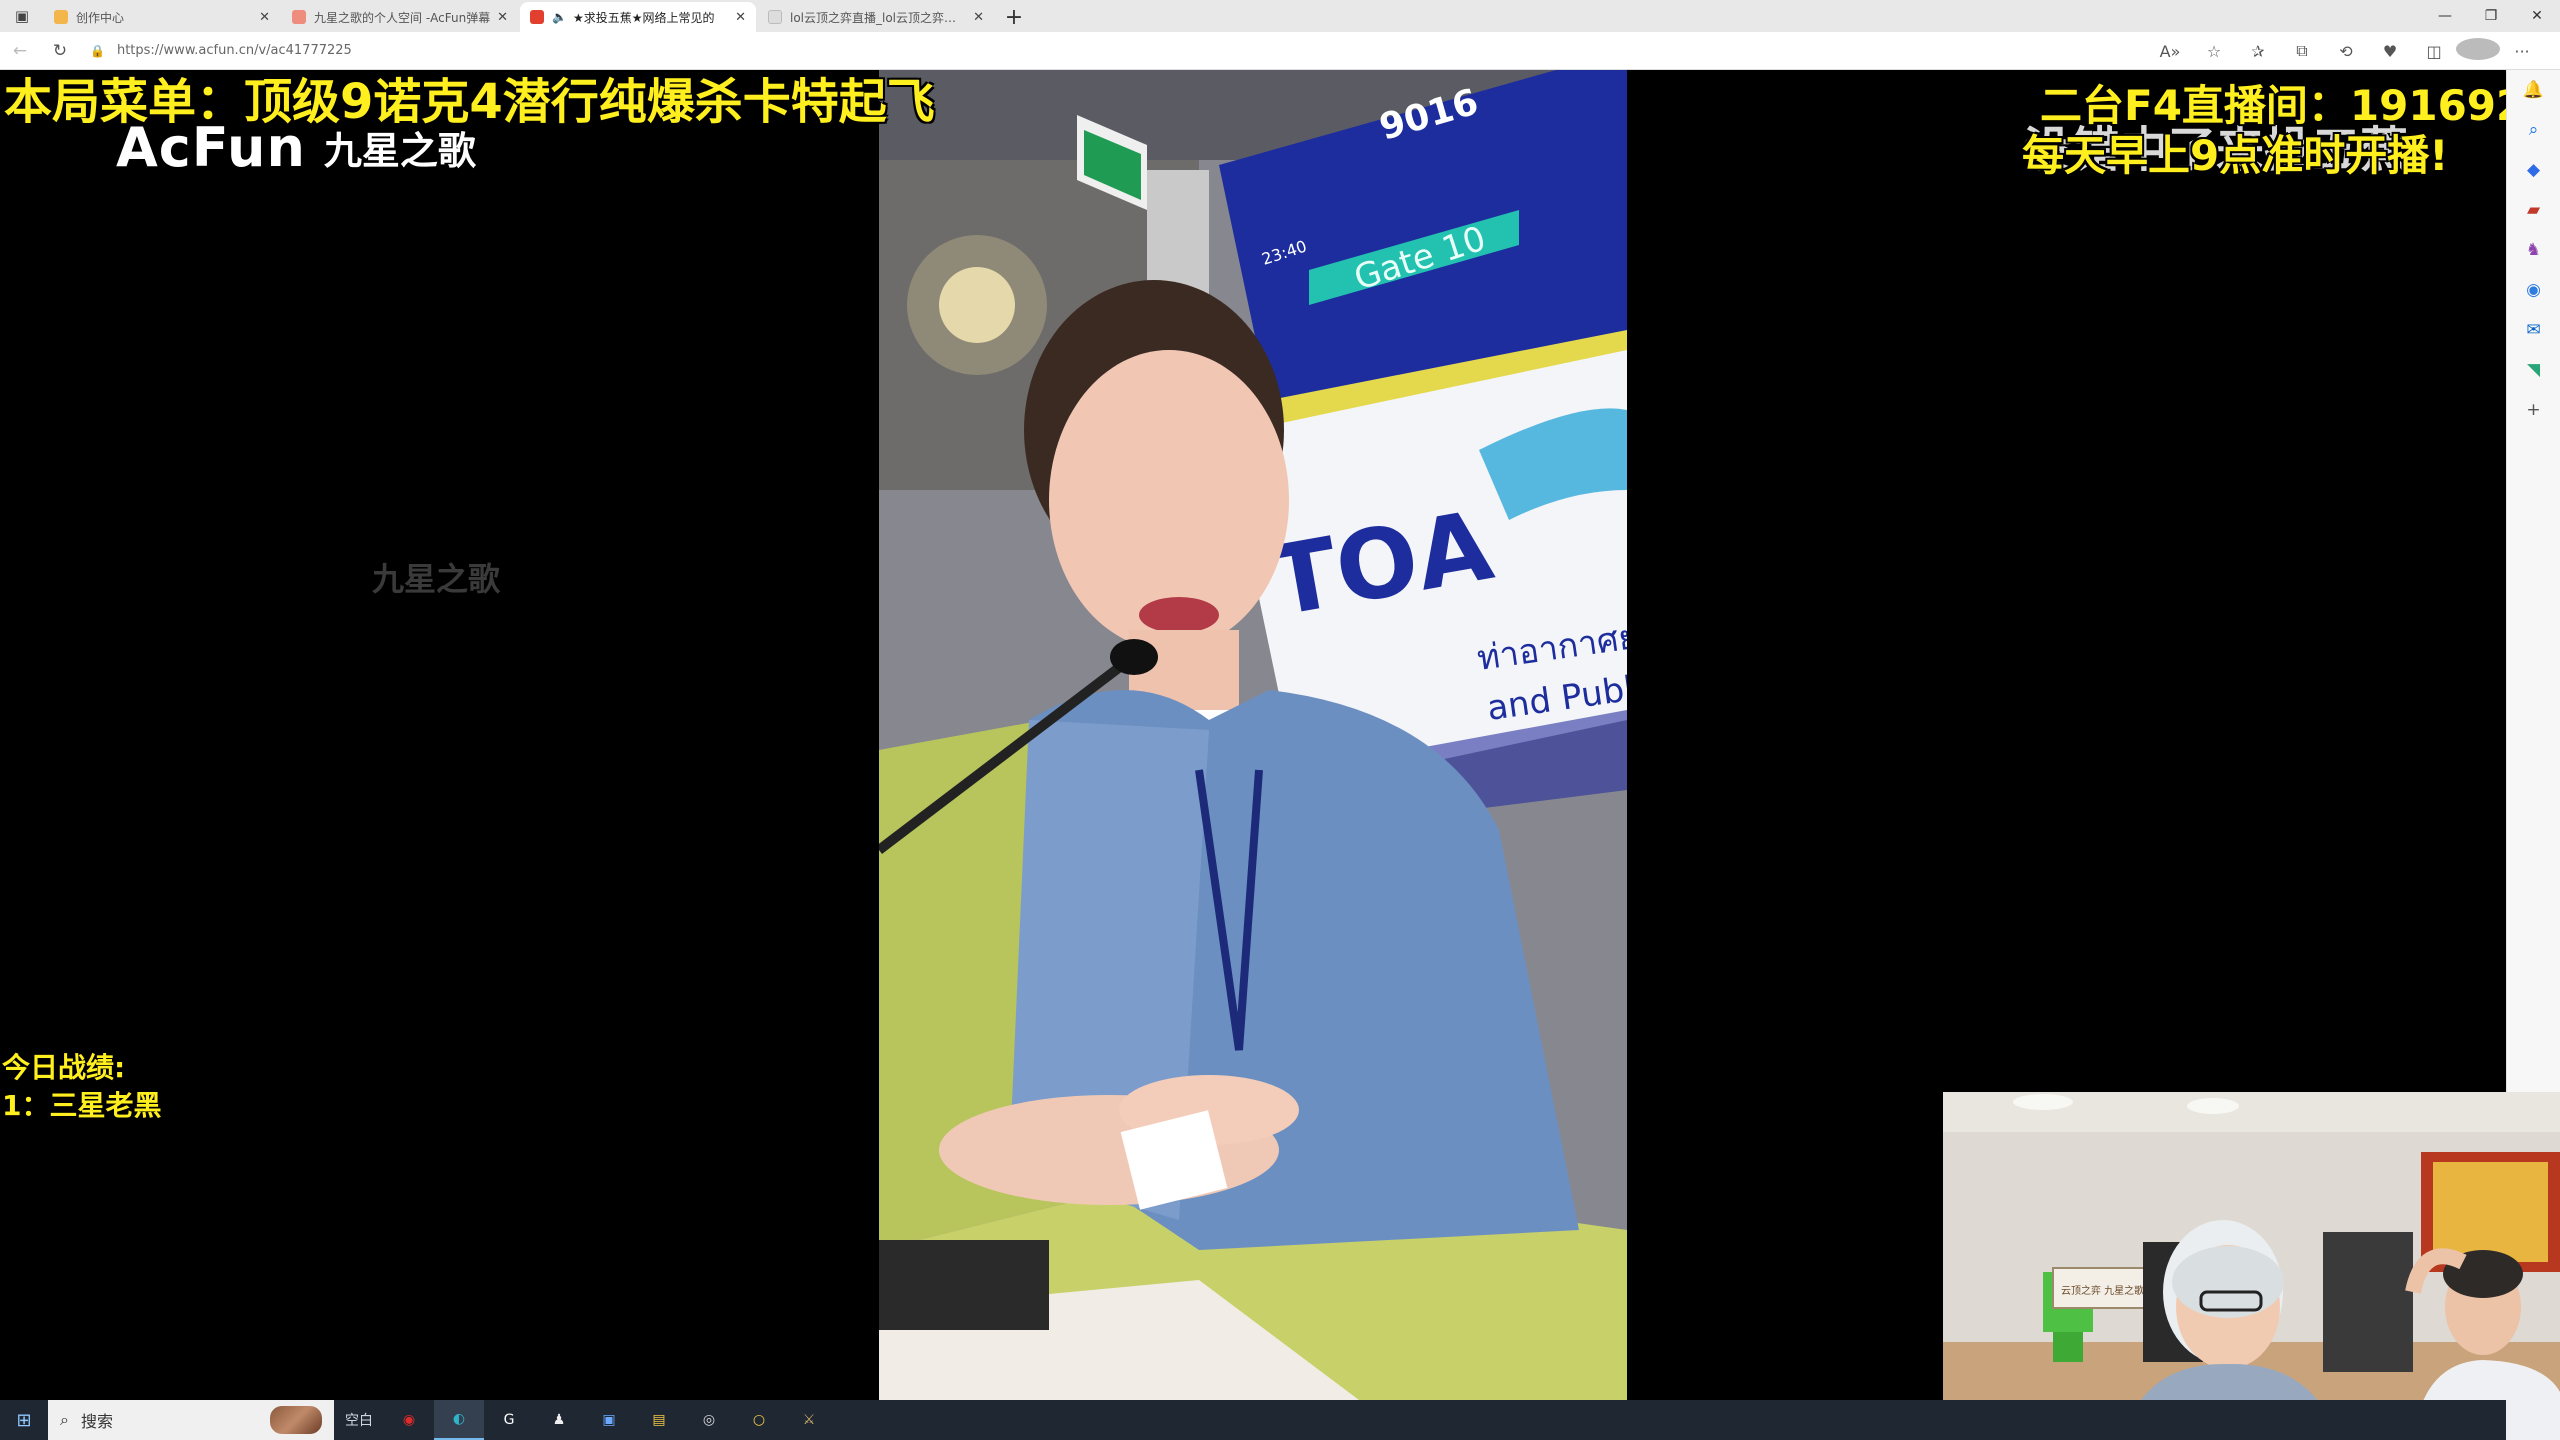 This screenshot has height=1440, width=2560. What do you see at coordinates (2537, 16) in the screenshot?
I see `close-window-button: ✕` at bounding box center [2537, 16].